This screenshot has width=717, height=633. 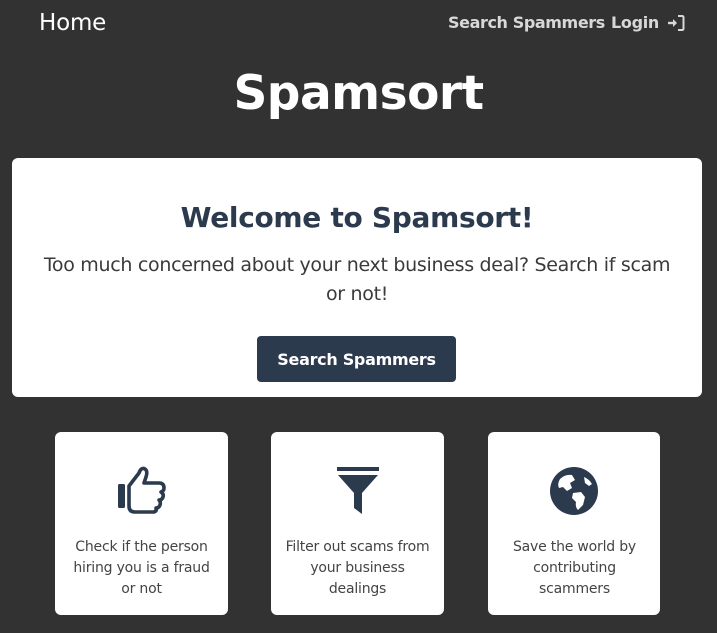 I want to click on top-navbar: Home Search Spammers Login, so click(x=358, y=24).